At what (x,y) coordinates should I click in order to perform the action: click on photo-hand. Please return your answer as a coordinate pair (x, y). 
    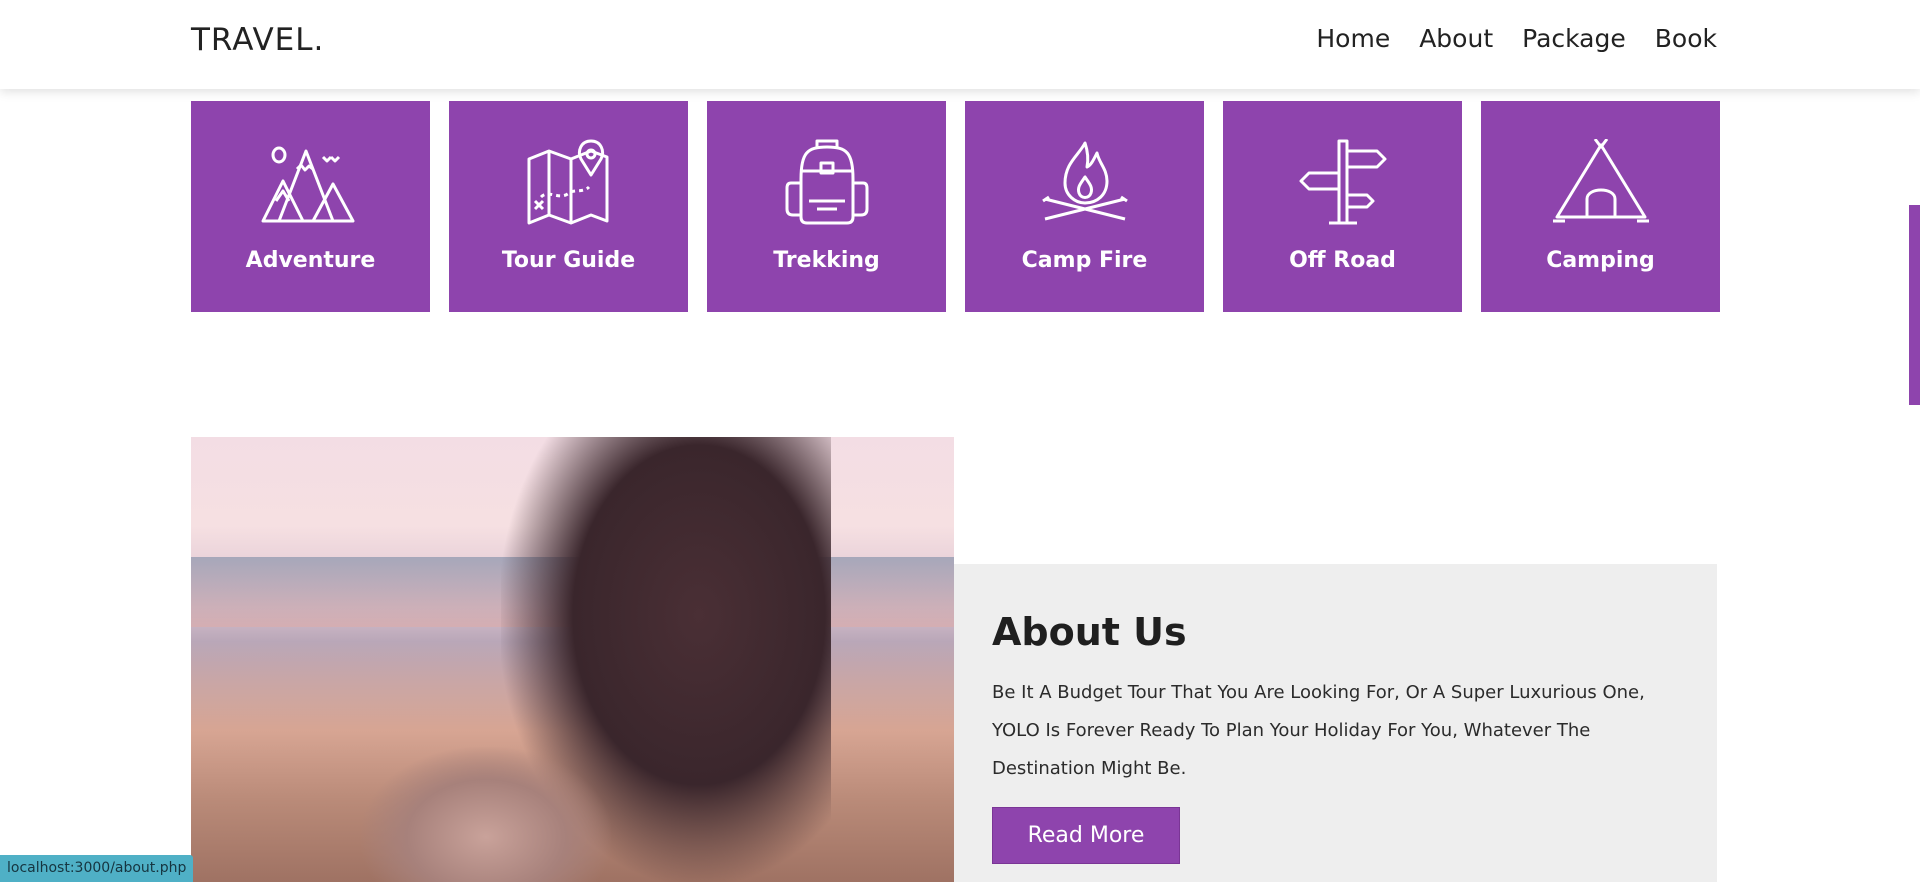
    Looking at the image, I should click on (486, 814).